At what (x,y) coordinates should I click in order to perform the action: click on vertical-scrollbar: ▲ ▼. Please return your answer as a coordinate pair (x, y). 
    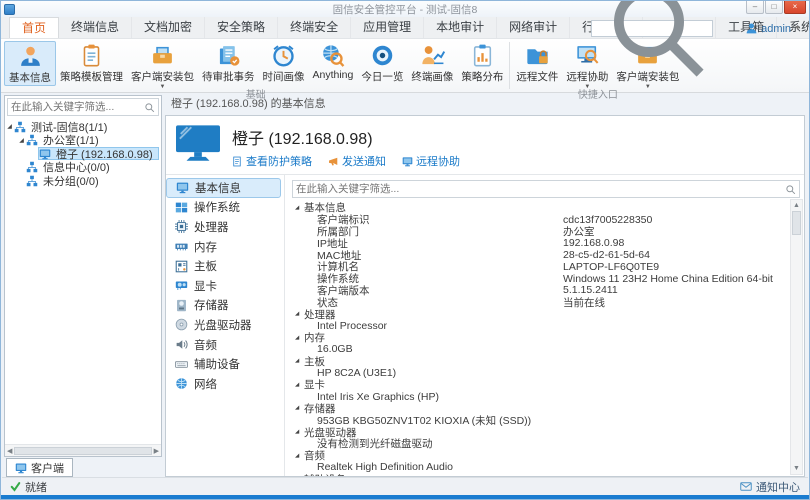
    Looking at the image, I should click on (796, 337).